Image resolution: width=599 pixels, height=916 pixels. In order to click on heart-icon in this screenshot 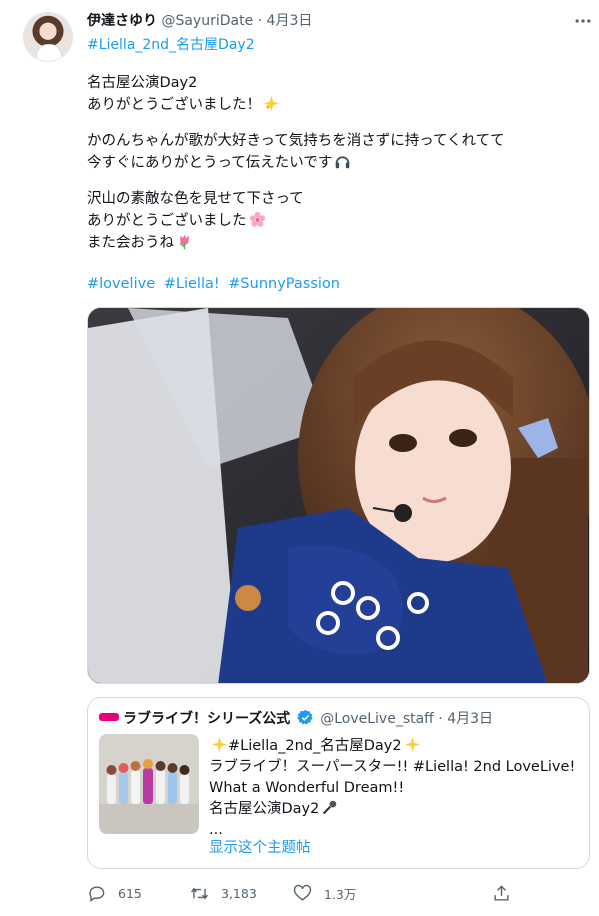, I will do `click(302, 892)`.